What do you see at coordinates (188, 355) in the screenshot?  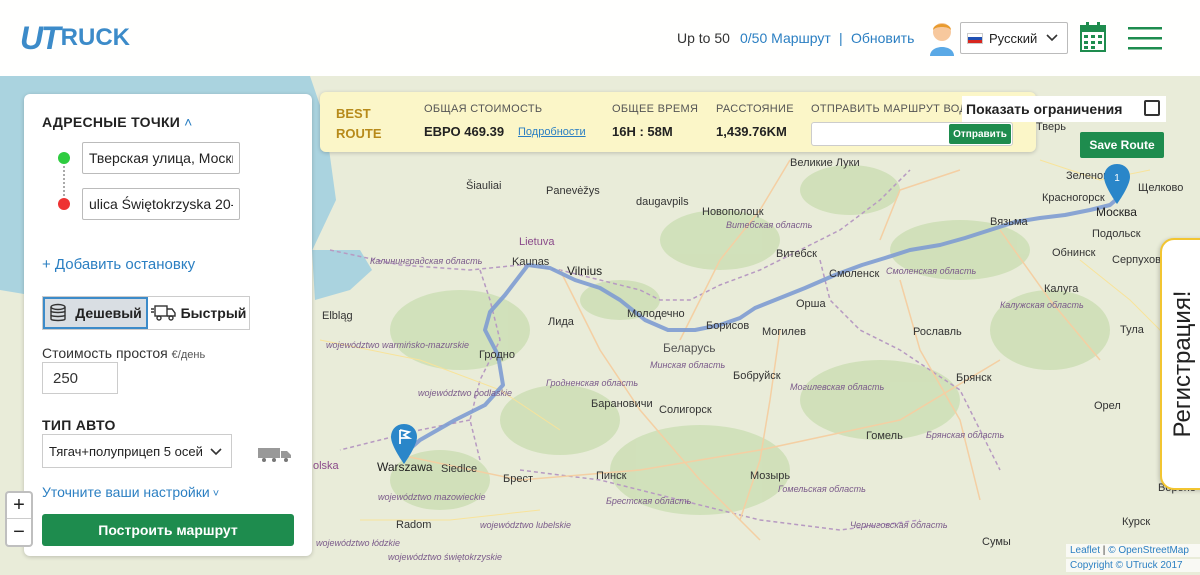 I see `idle-cost-unit: €/день` at bounding box center [188, 355].